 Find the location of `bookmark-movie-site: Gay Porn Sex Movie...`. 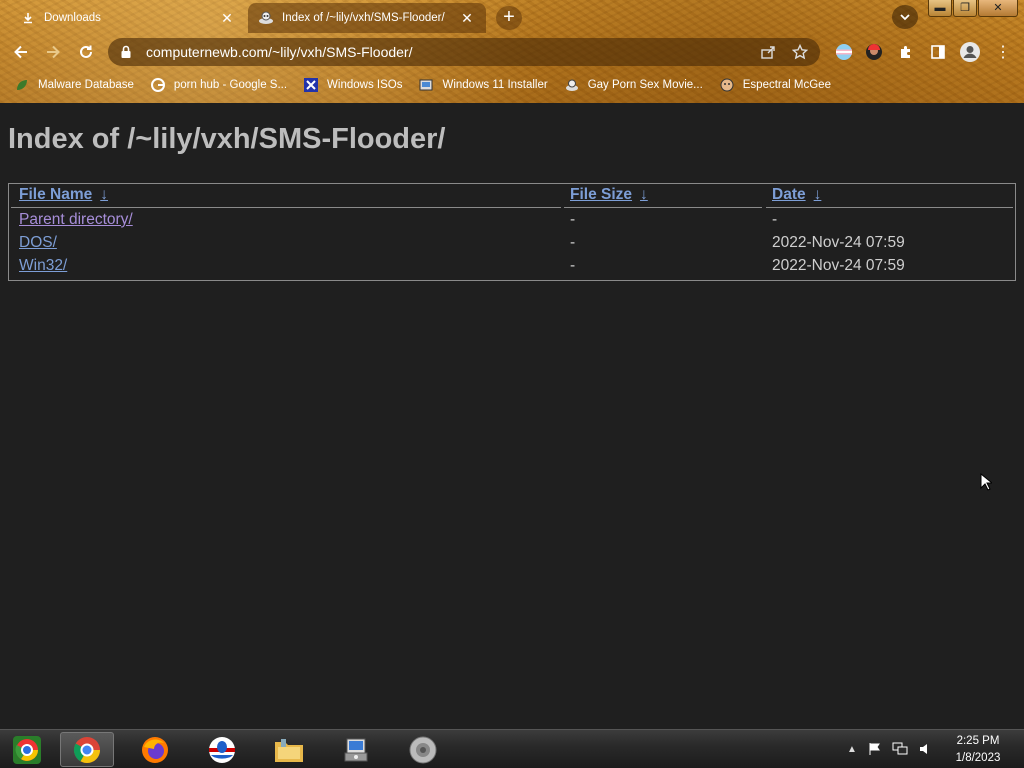

bookmark-movie-site: Gay Porn Sex Movie... is located at coordinates (633, 85).